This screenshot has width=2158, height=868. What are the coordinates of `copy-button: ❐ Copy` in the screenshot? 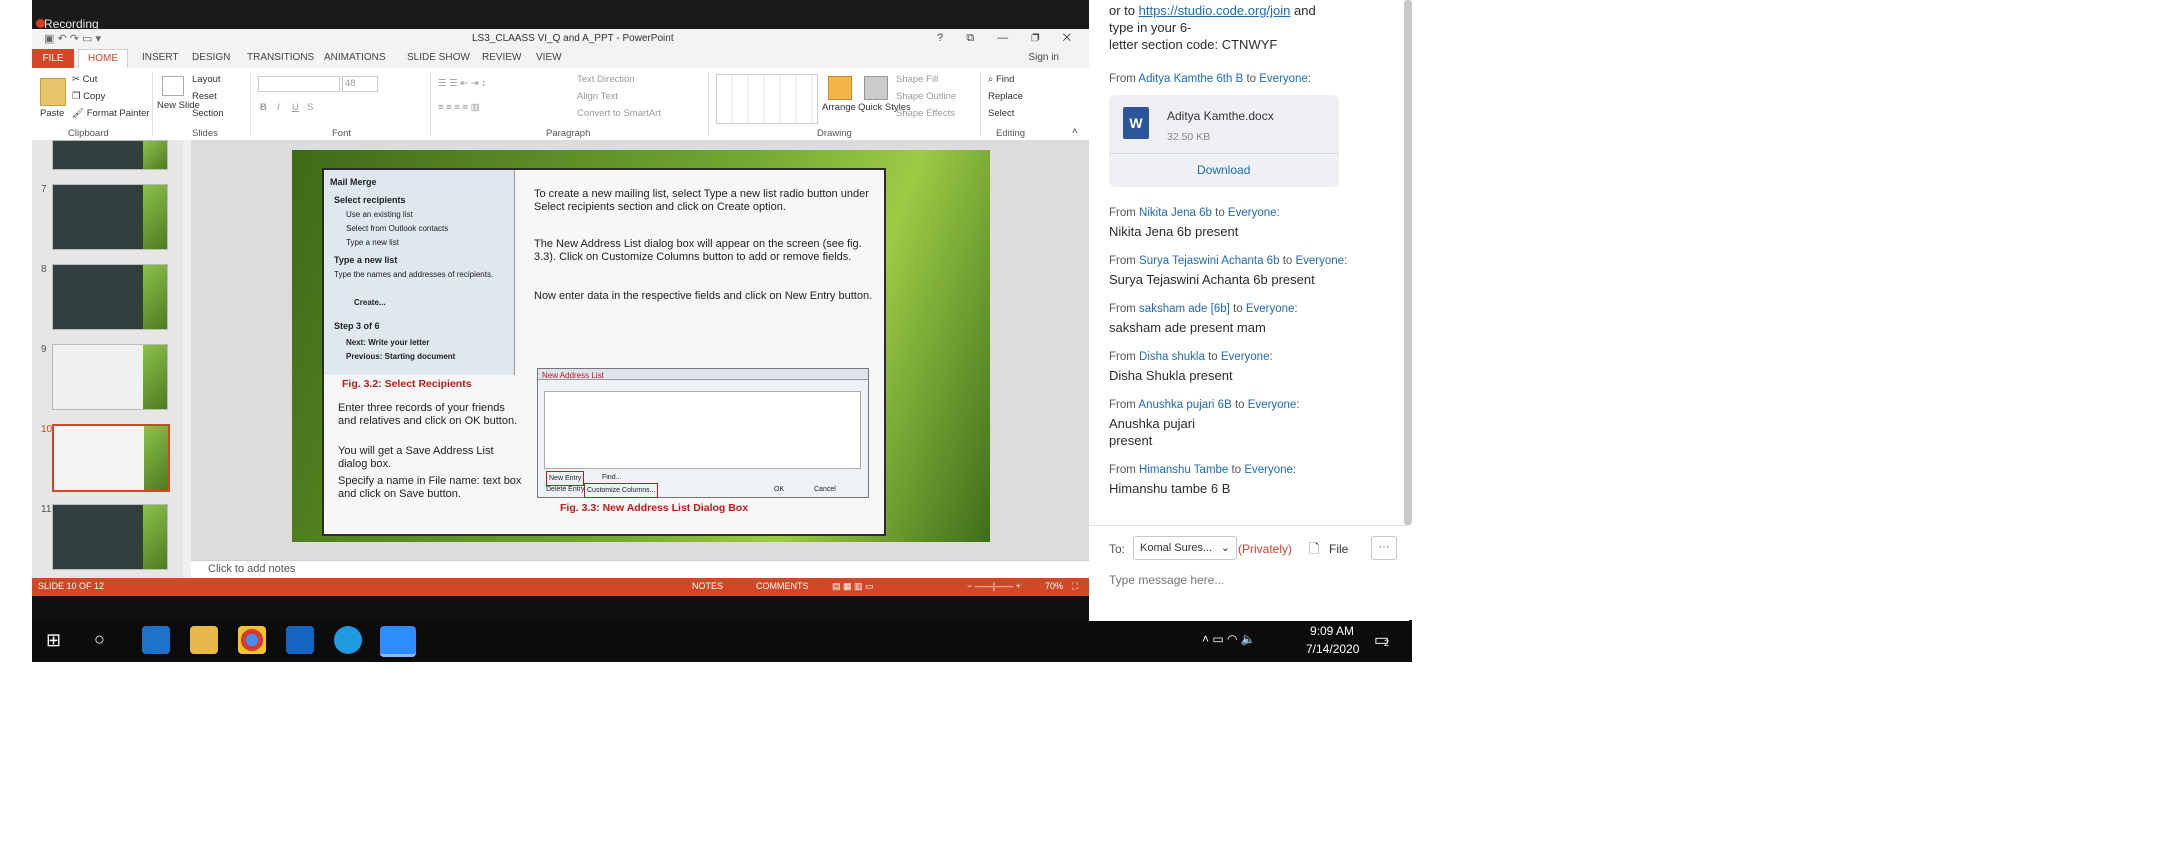 It's located at (88, 96).